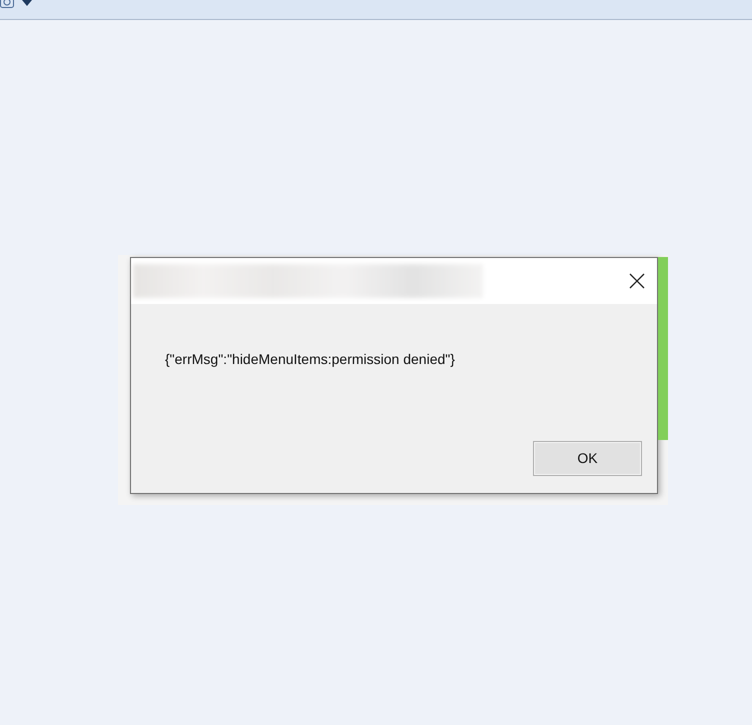  What do you see at coordinates (637, 281) in the screenshot?
I see `close-icon` at bounding box center [637, 281].